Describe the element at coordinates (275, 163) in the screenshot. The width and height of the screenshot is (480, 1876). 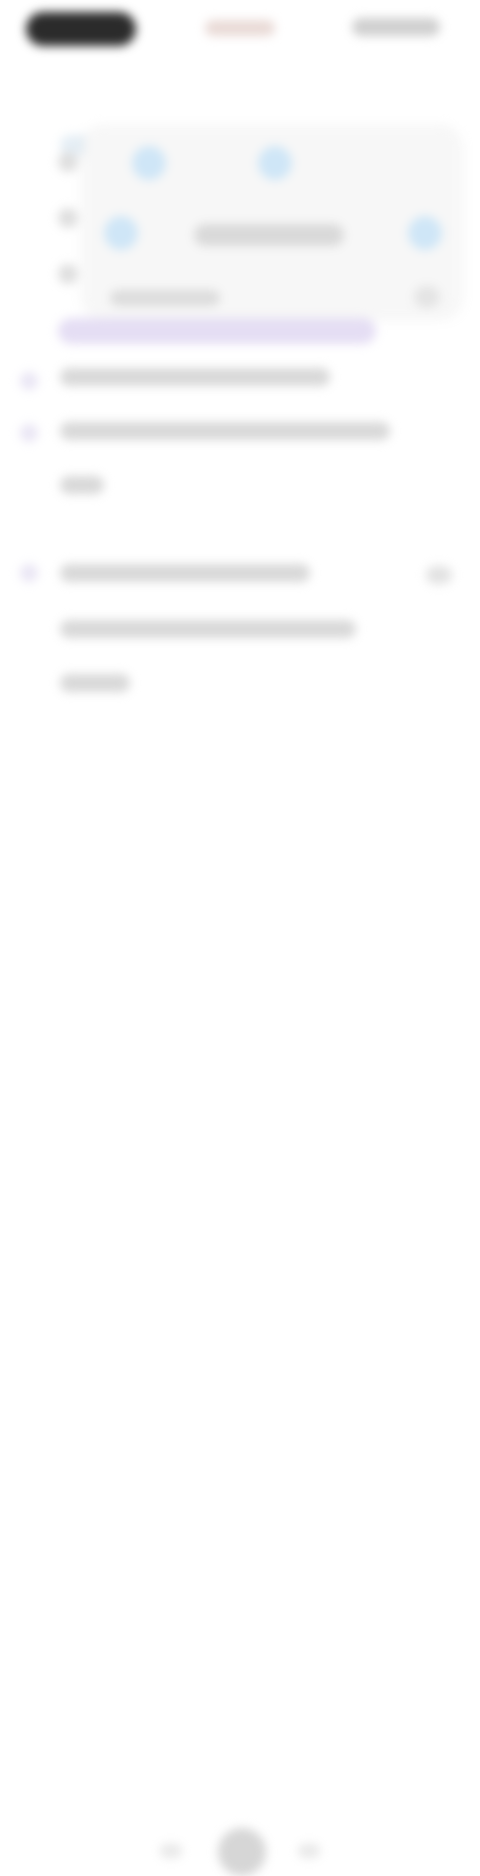
I see `plus-icon` at that location.